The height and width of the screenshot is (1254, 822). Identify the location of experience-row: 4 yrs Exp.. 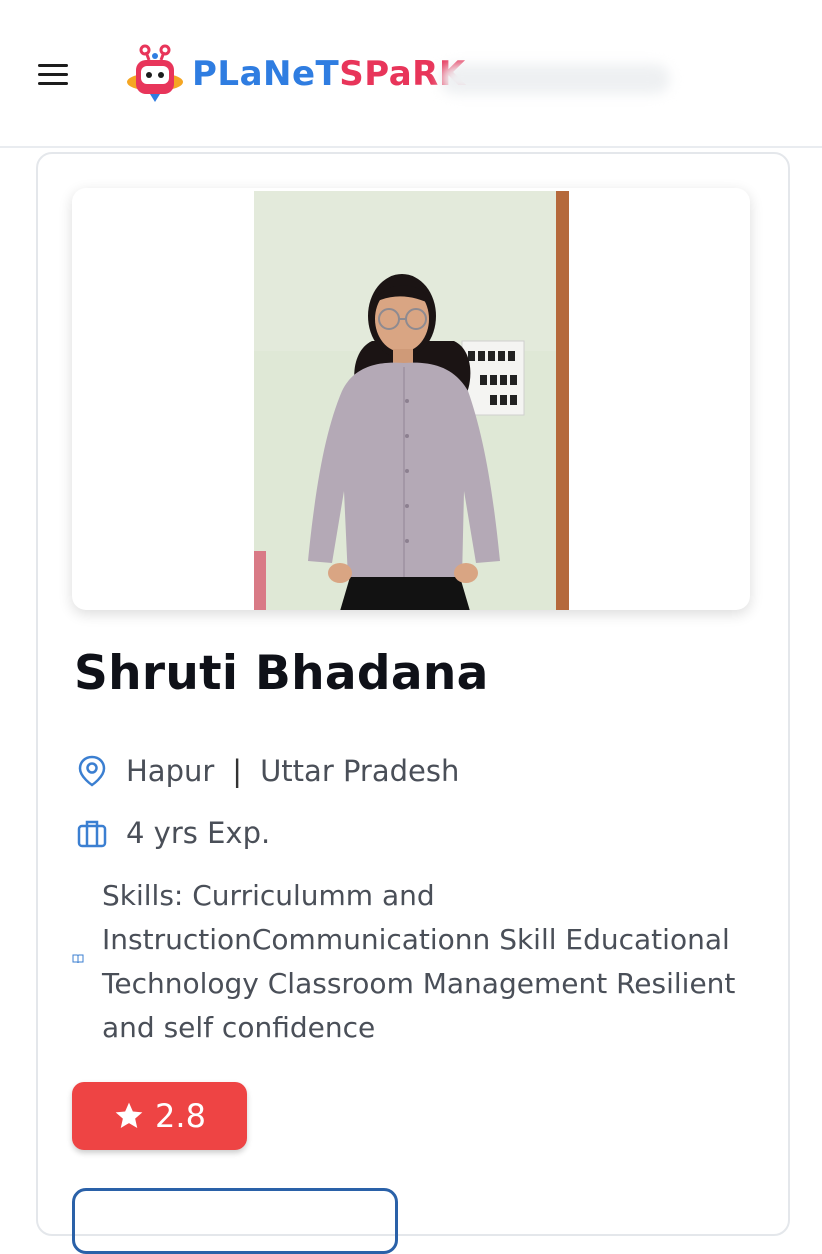
(173, 833).